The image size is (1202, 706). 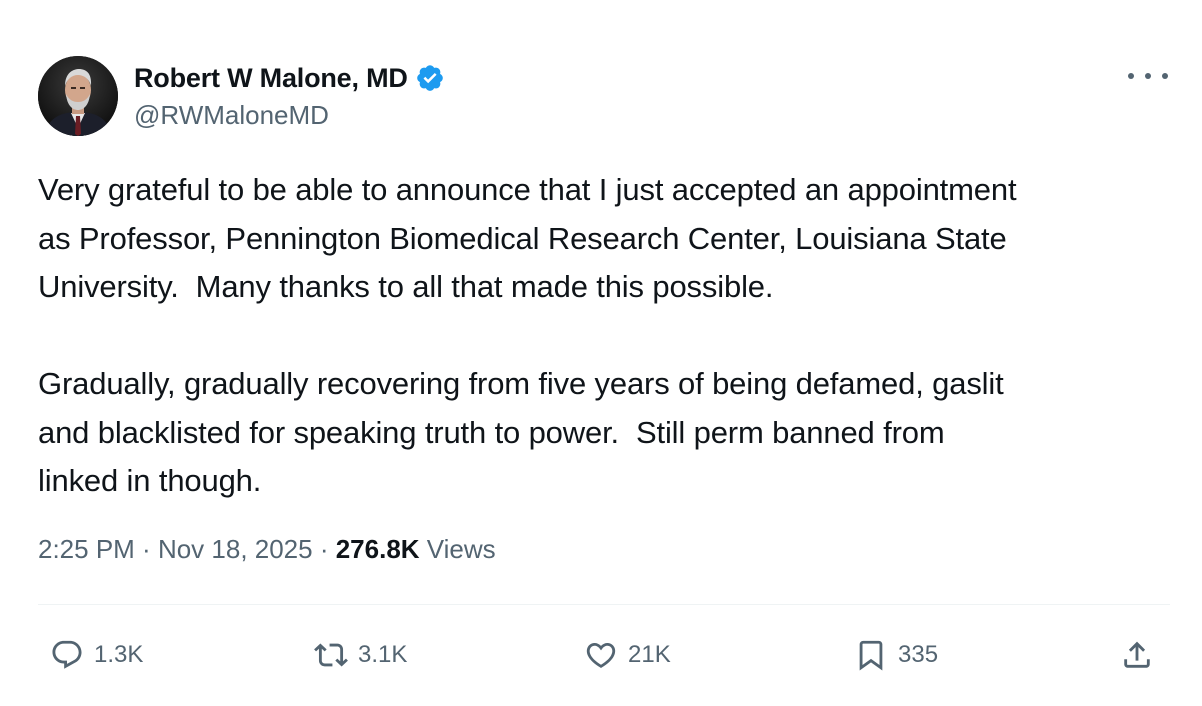 I want to click on heart-icon, so click(x=601, y=655).